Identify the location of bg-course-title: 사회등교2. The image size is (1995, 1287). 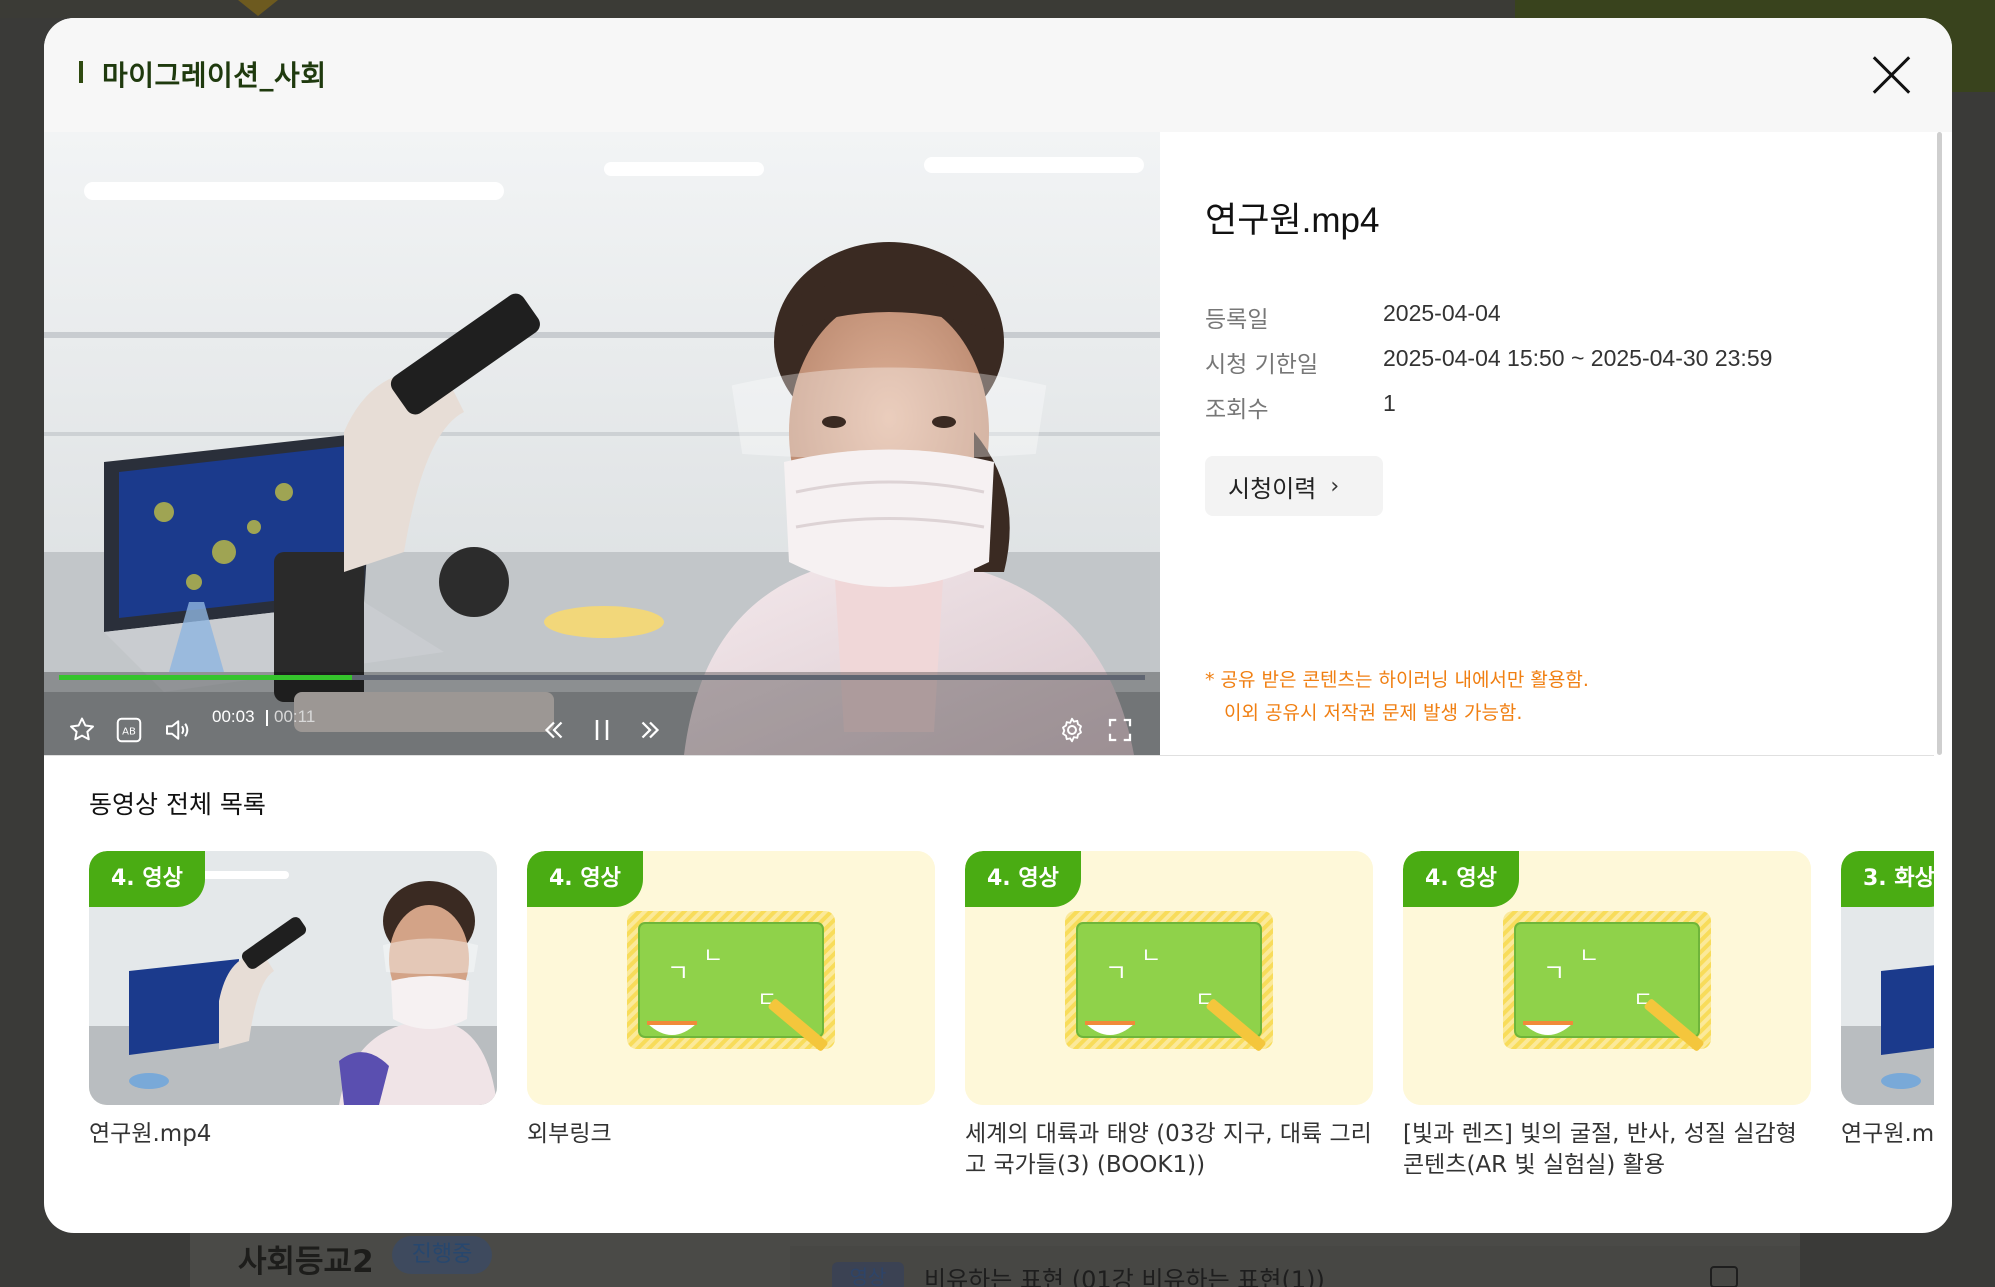
(306, 1262).